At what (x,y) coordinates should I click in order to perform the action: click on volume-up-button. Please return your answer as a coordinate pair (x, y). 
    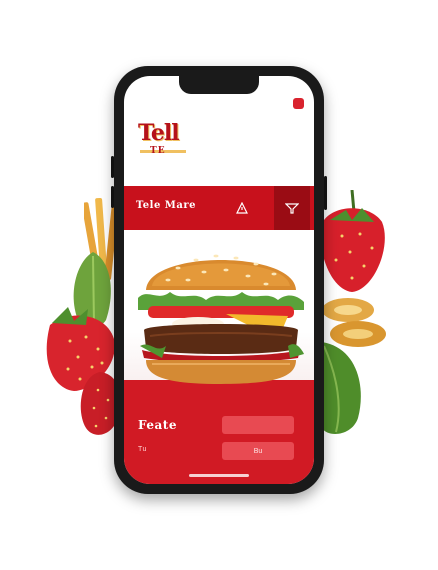
    Looking at the image, I should click on (112, 167).